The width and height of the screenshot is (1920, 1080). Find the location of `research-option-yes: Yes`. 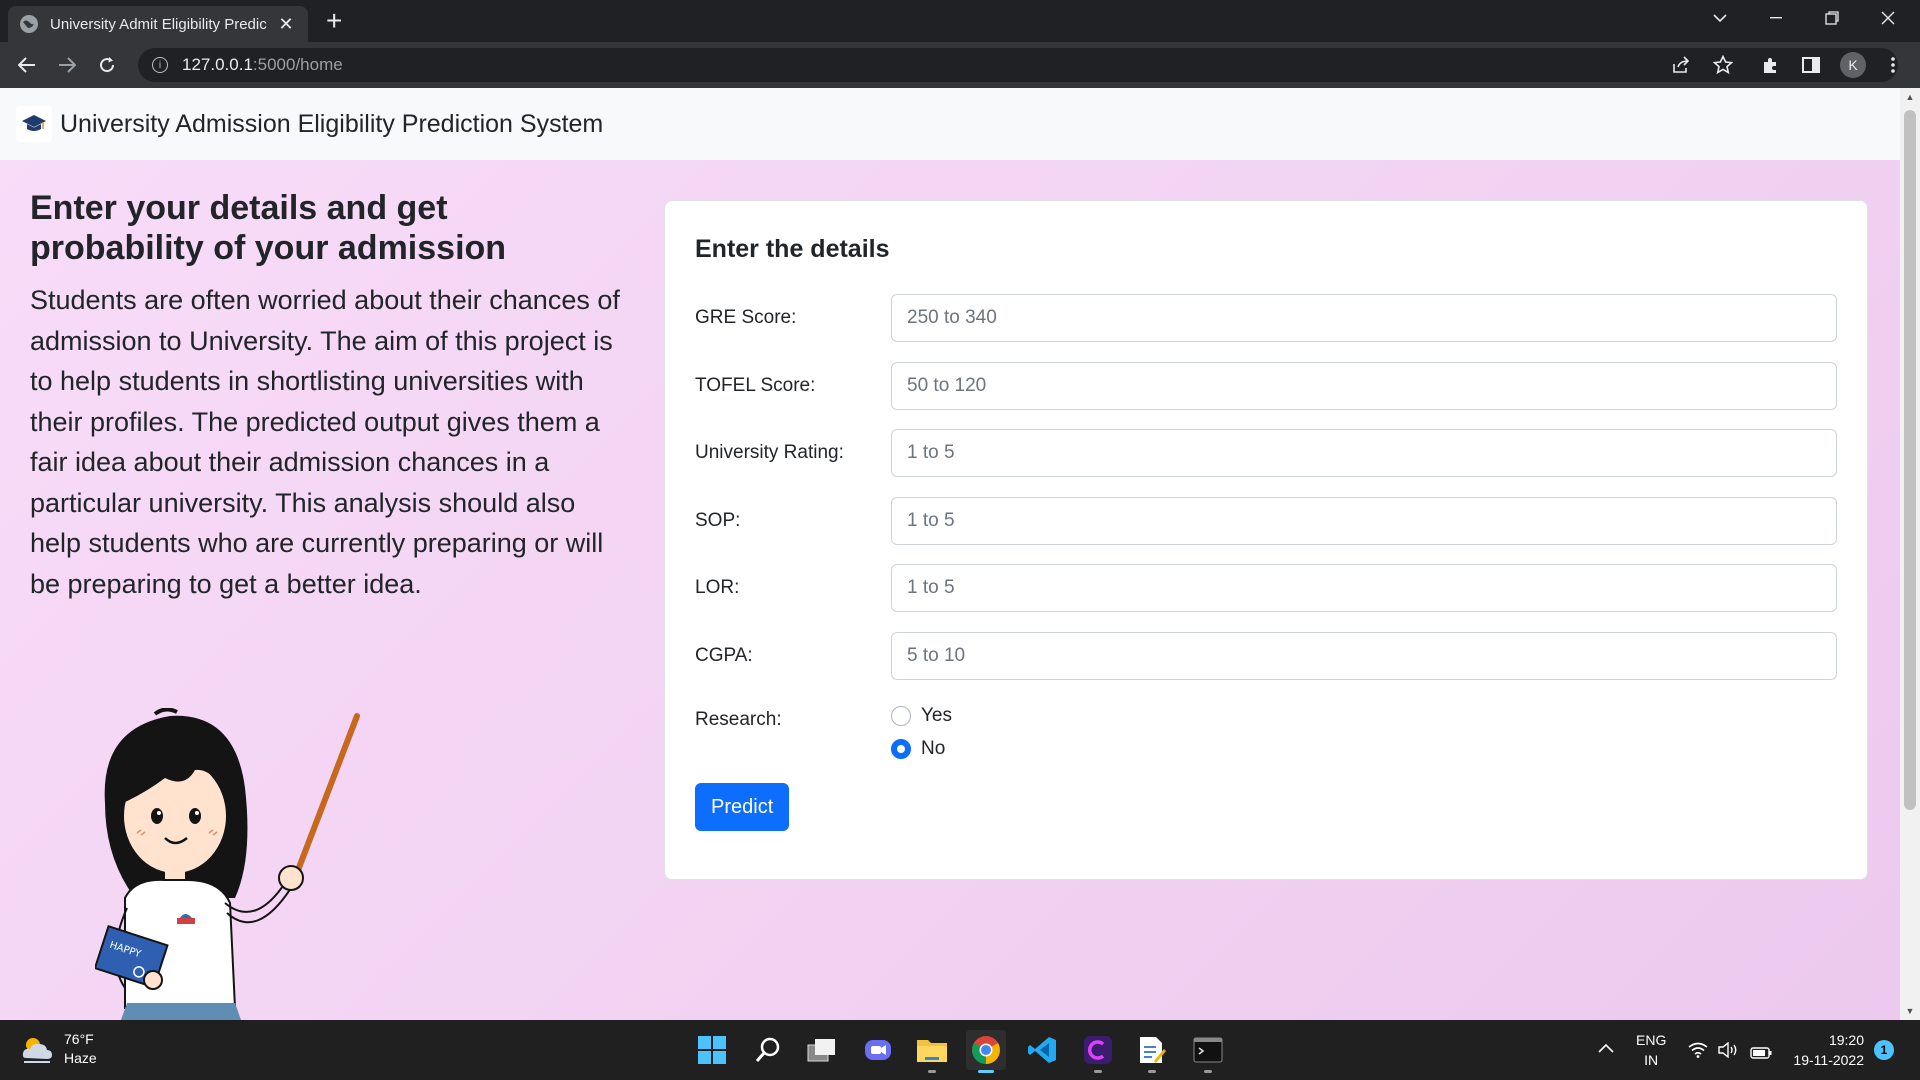

research-option-yes: Yes is located at coordinates (921, 715).